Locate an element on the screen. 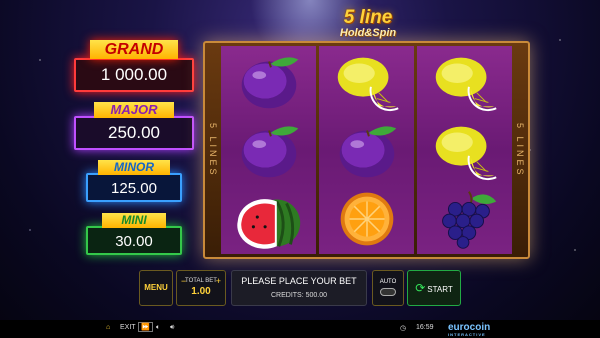 This screenshot has height=338, width=600. message-panel: PLEASE PLACE YOUR BET CREDITS: 500.00 is located at coordinates (299, 288).